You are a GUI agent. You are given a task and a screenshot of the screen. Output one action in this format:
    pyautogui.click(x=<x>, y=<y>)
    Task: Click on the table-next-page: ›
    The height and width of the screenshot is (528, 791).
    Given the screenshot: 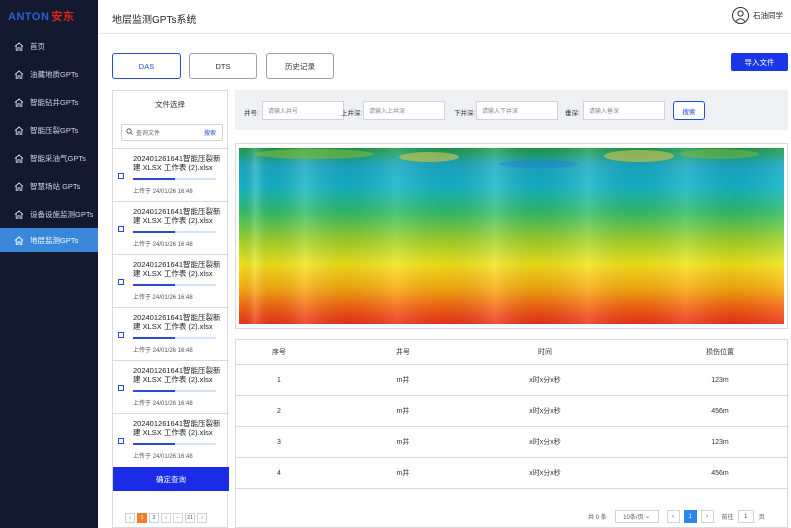 What is the action you would take?
    pyautogui.click(x=707, y=516)
    